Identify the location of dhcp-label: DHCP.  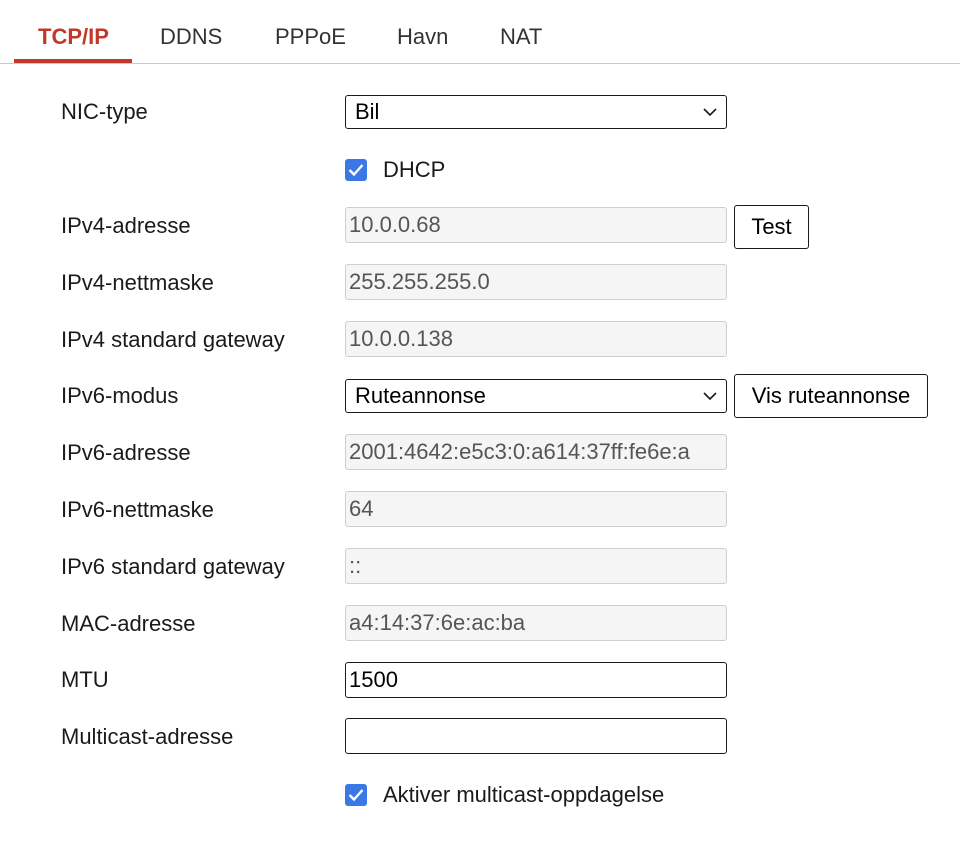
(414, 169).